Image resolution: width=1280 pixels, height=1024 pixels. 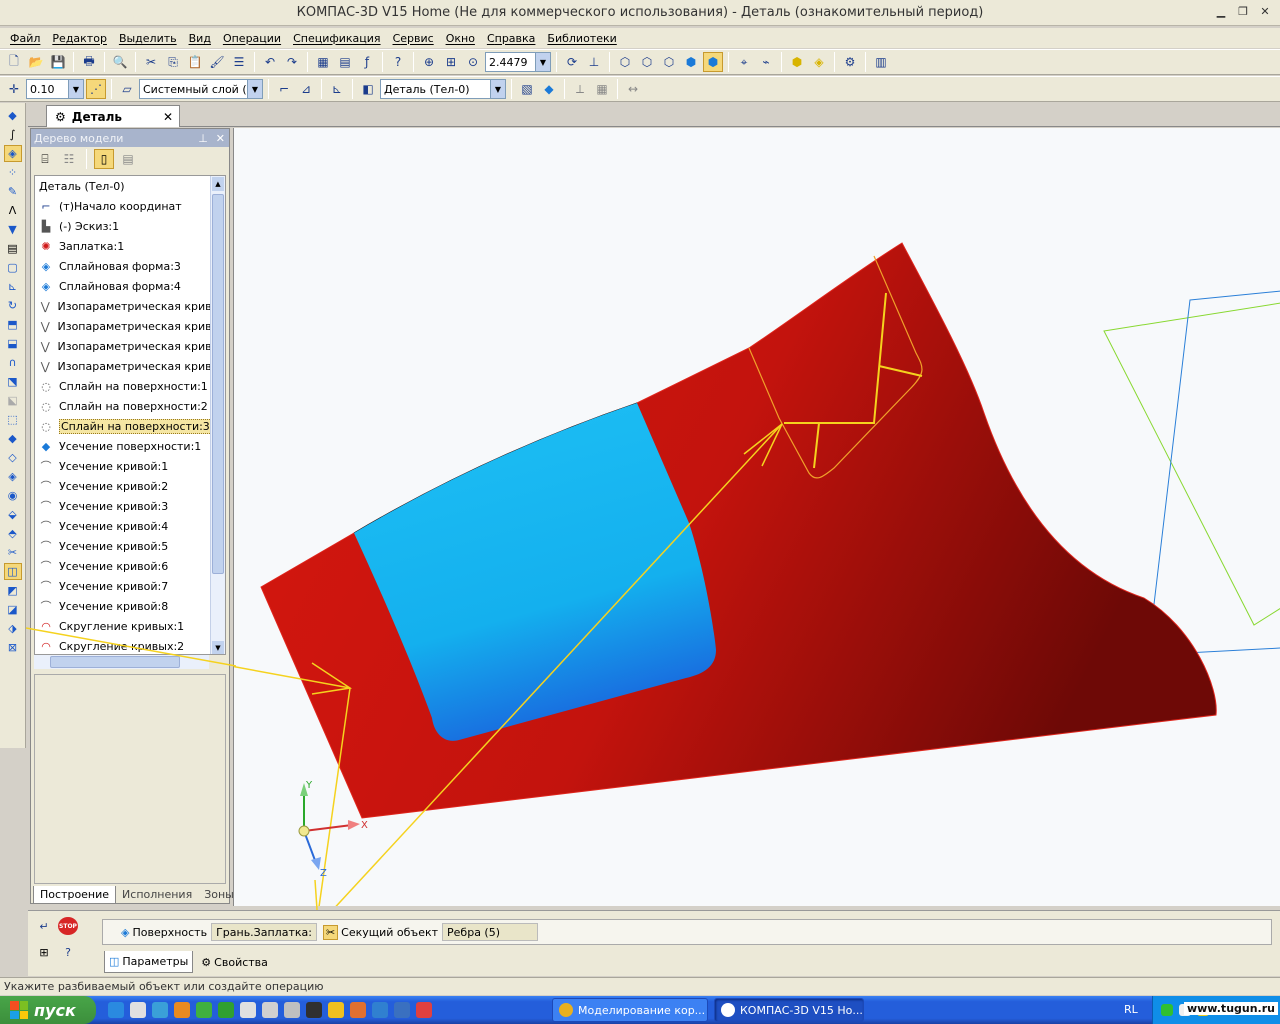 What do you see at coordinates (13, 647) in the screenshot?
I see `delete-faces-icon: ⊠` at bounding box center [13, 647].